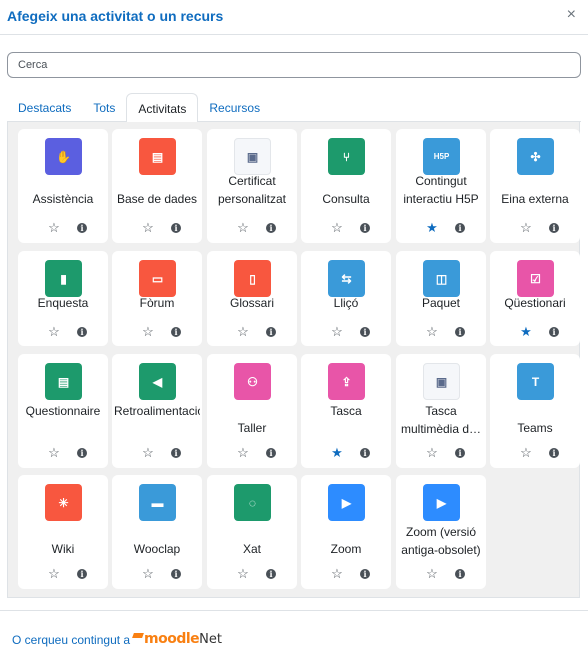 The height and width of the screenshot is (656, 588). Describe the element at coordinates (252, 298) in the screenshot. I see `activity-card-glossary: ▯ Glossari ☆ i` at that location.